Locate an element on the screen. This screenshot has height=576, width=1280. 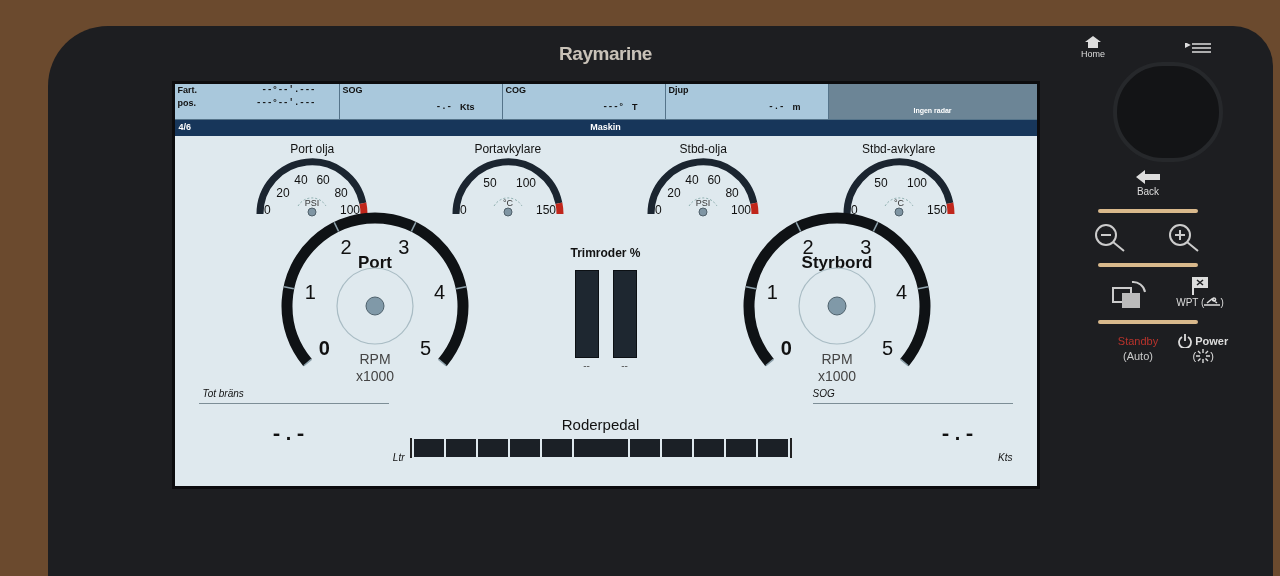
data-label: Djup is located at coordinates (679, 90).